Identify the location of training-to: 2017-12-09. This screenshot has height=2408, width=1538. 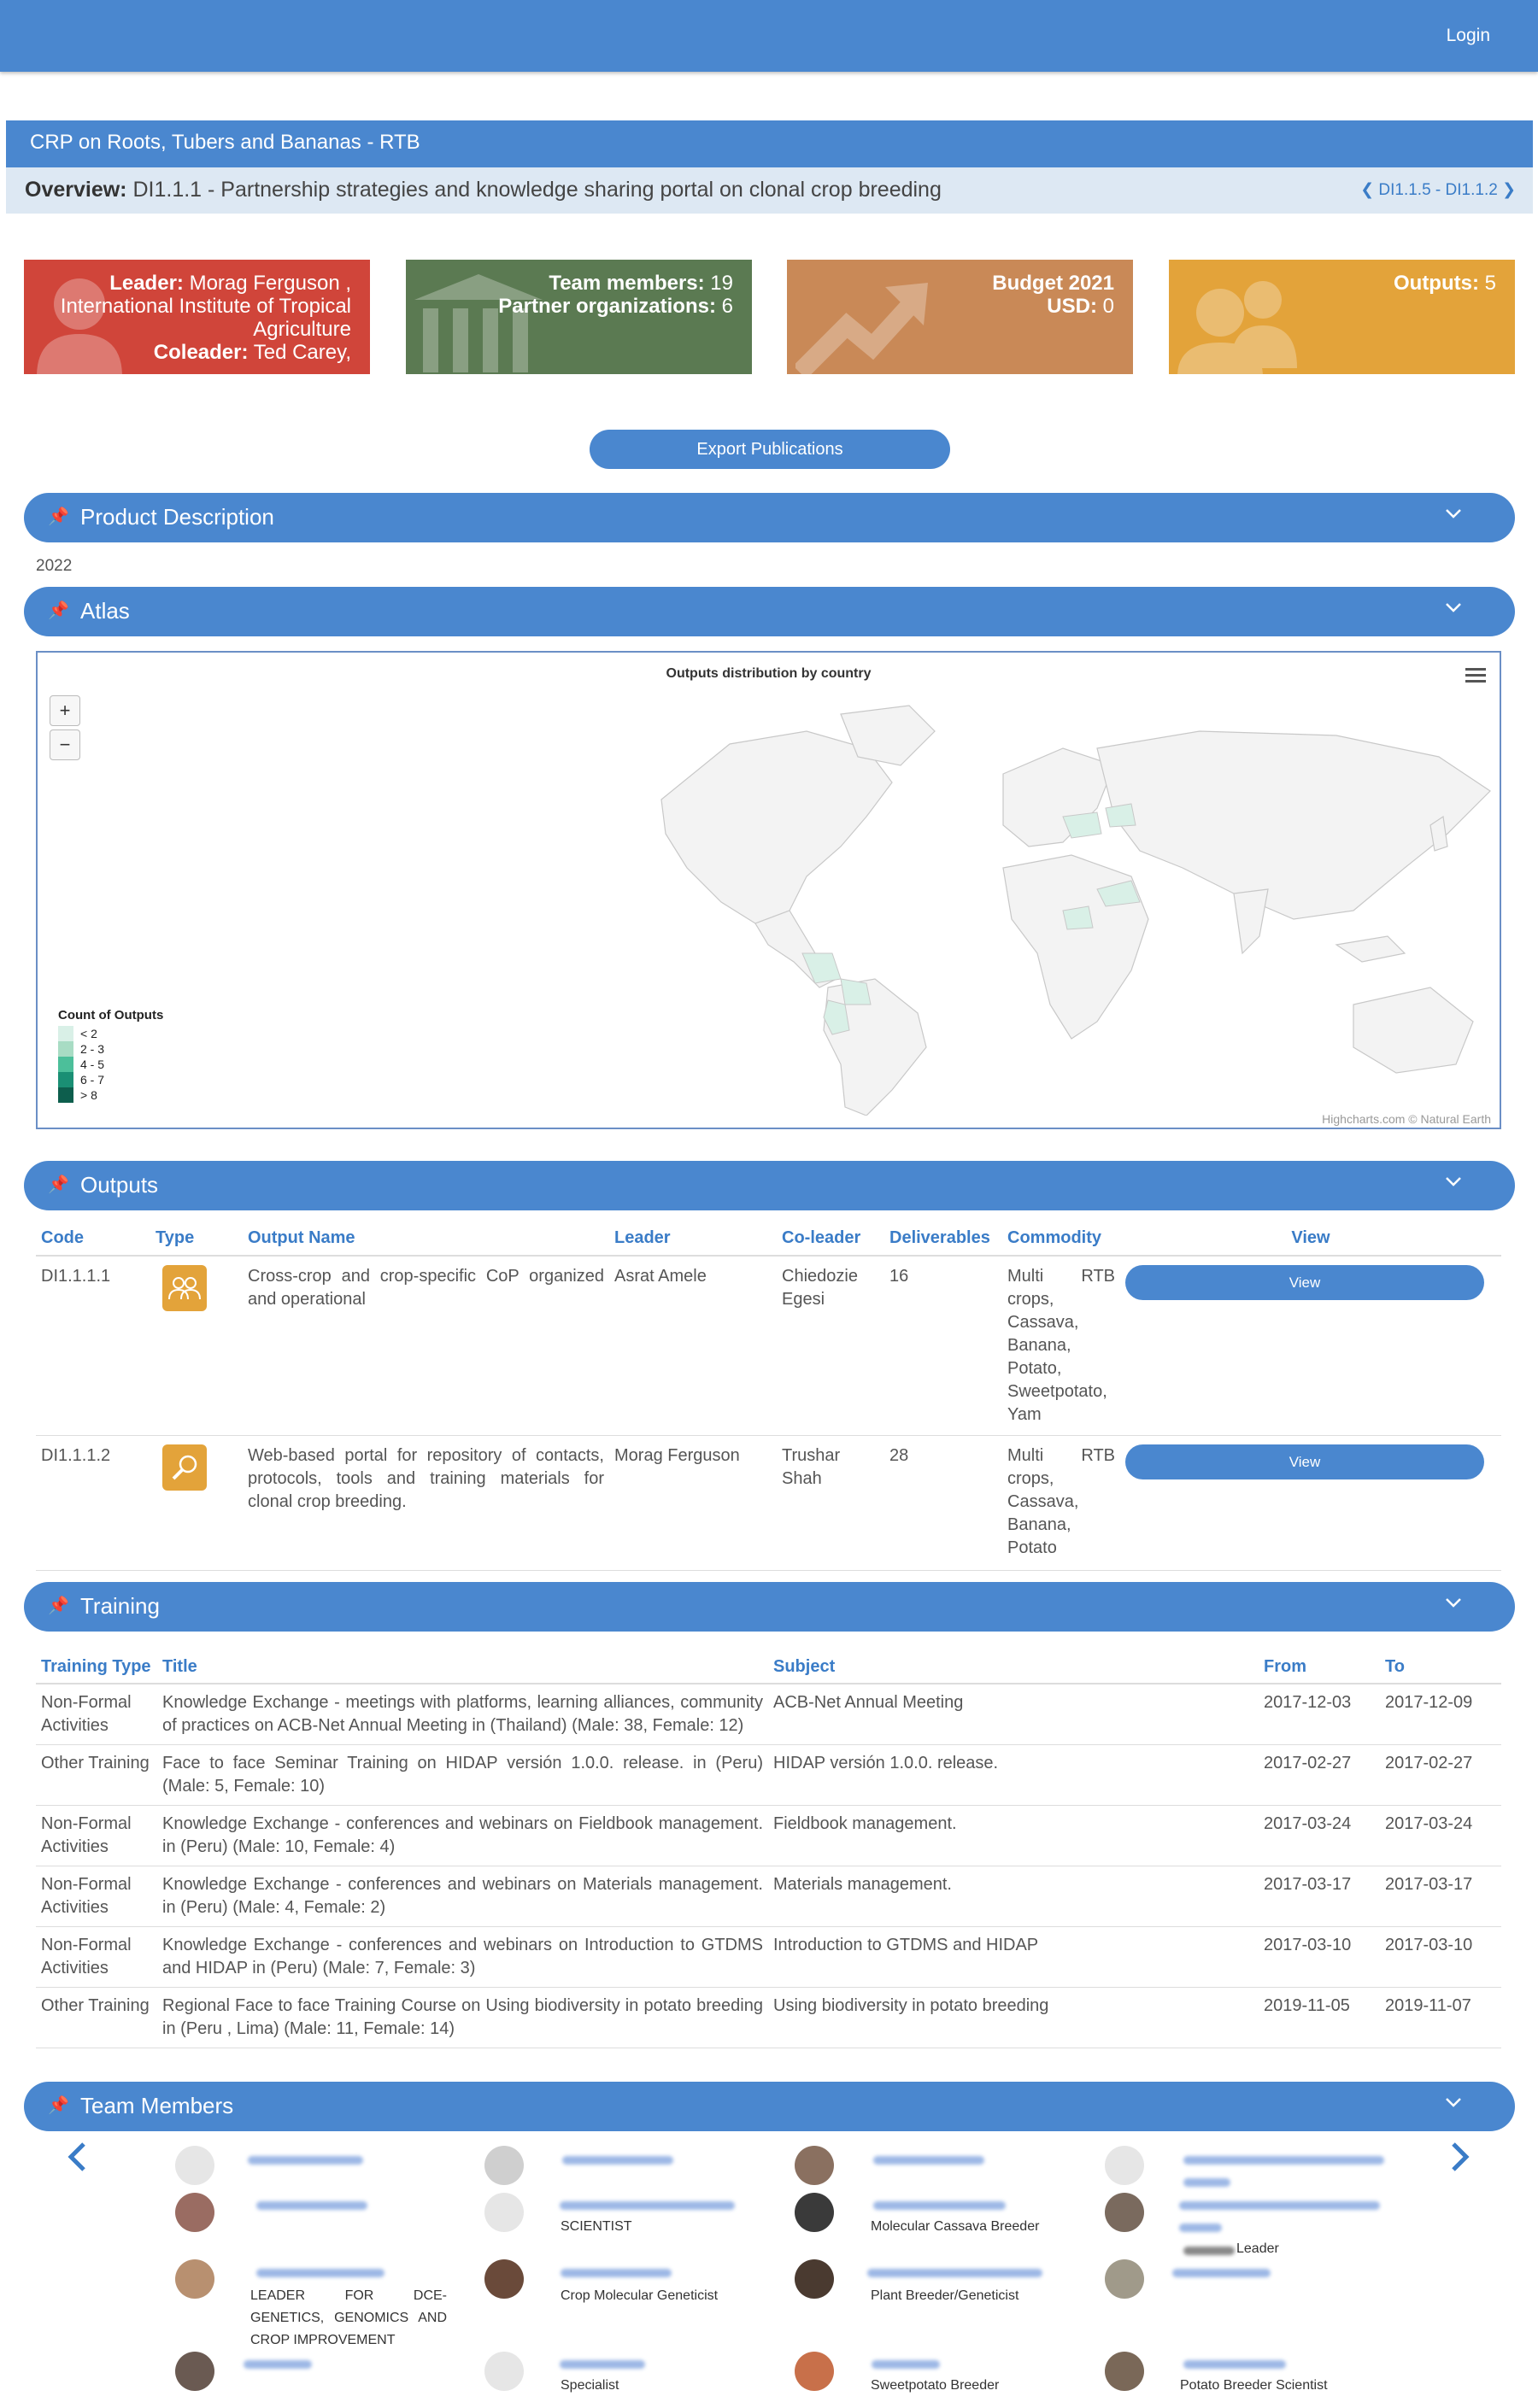
(1440, 1714).